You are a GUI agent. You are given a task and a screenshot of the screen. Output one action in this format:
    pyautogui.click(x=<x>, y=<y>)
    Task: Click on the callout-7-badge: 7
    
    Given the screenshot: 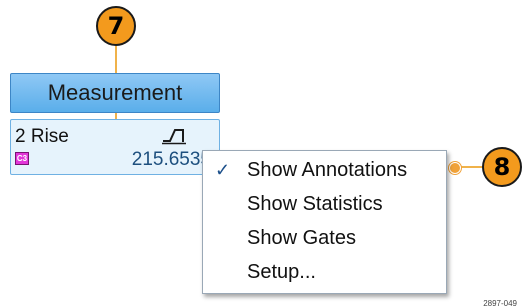 What is the action you would take?
    pyautogui.click(x=116, y=26)
    